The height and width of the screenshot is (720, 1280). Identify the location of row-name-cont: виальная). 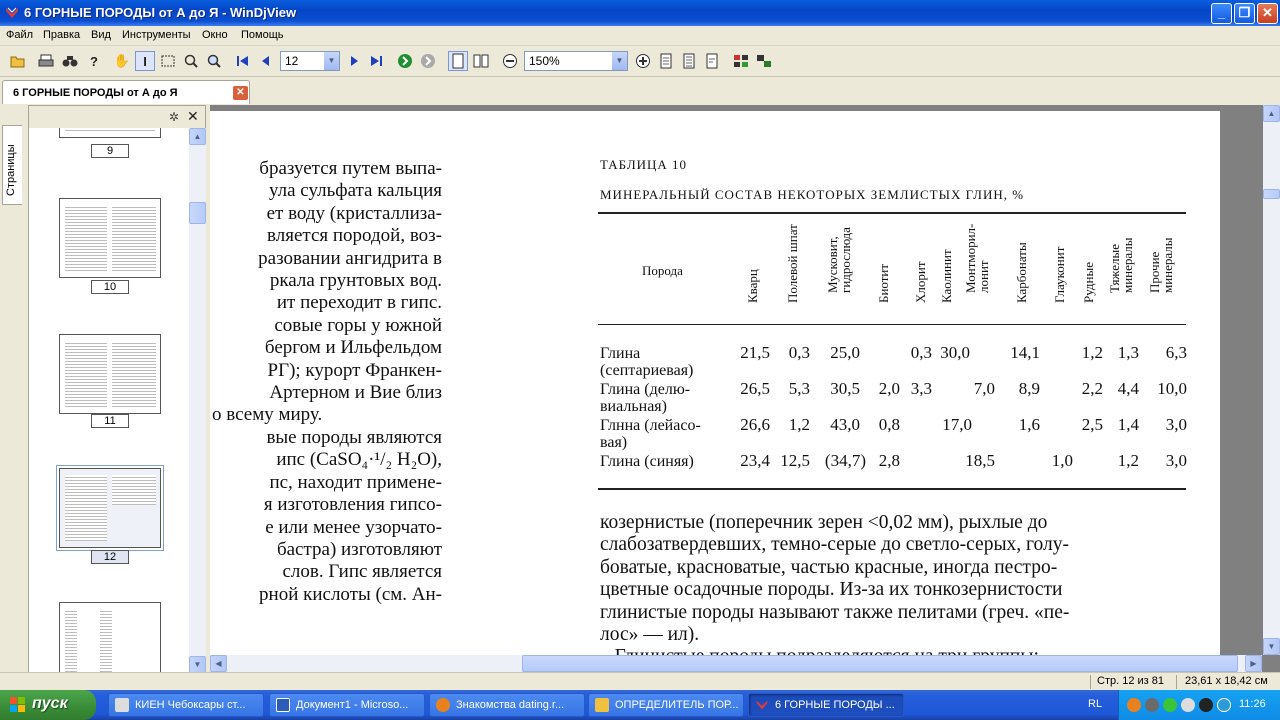
(633, 406).